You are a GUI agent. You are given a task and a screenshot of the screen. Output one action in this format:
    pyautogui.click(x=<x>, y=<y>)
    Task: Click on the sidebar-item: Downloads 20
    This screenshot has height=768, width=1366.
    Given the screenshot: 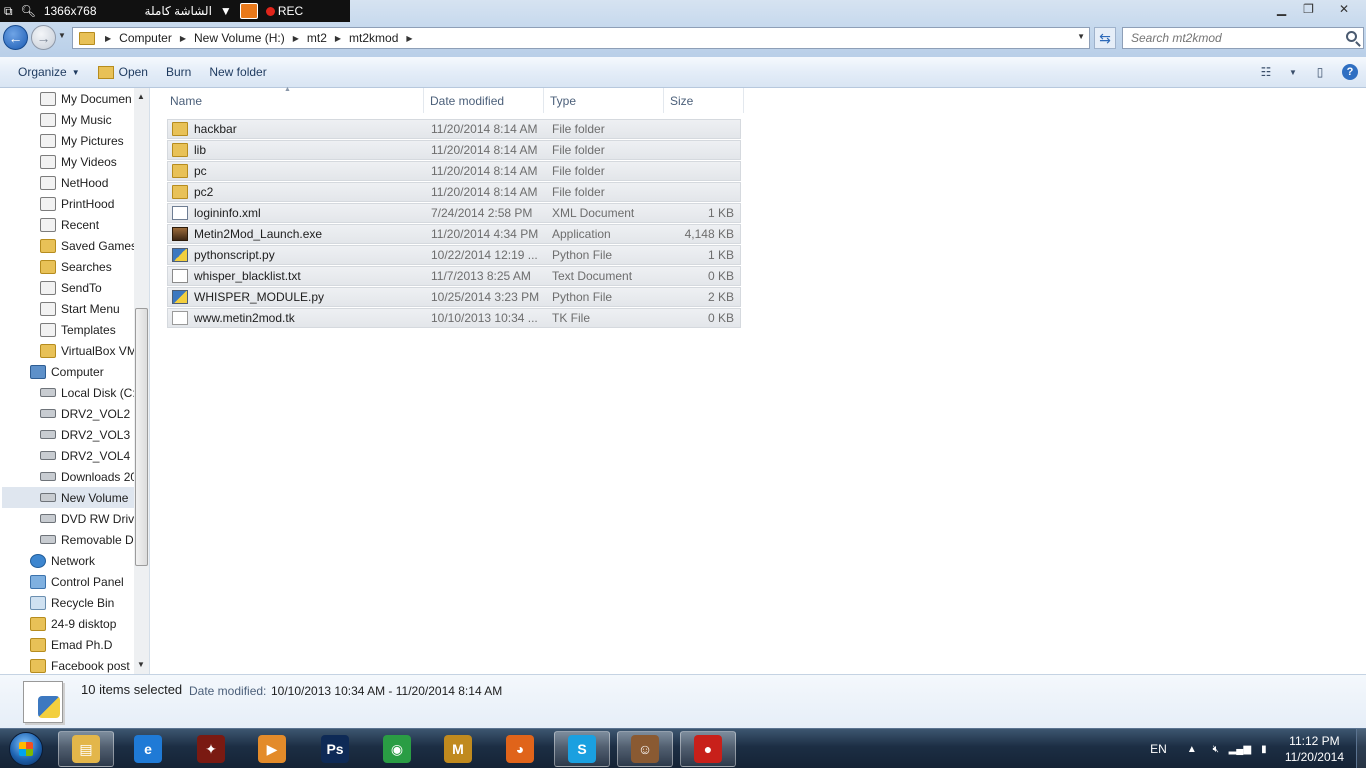 What is the action you would take?
    pyautogui.click(x=68, y=476)
    